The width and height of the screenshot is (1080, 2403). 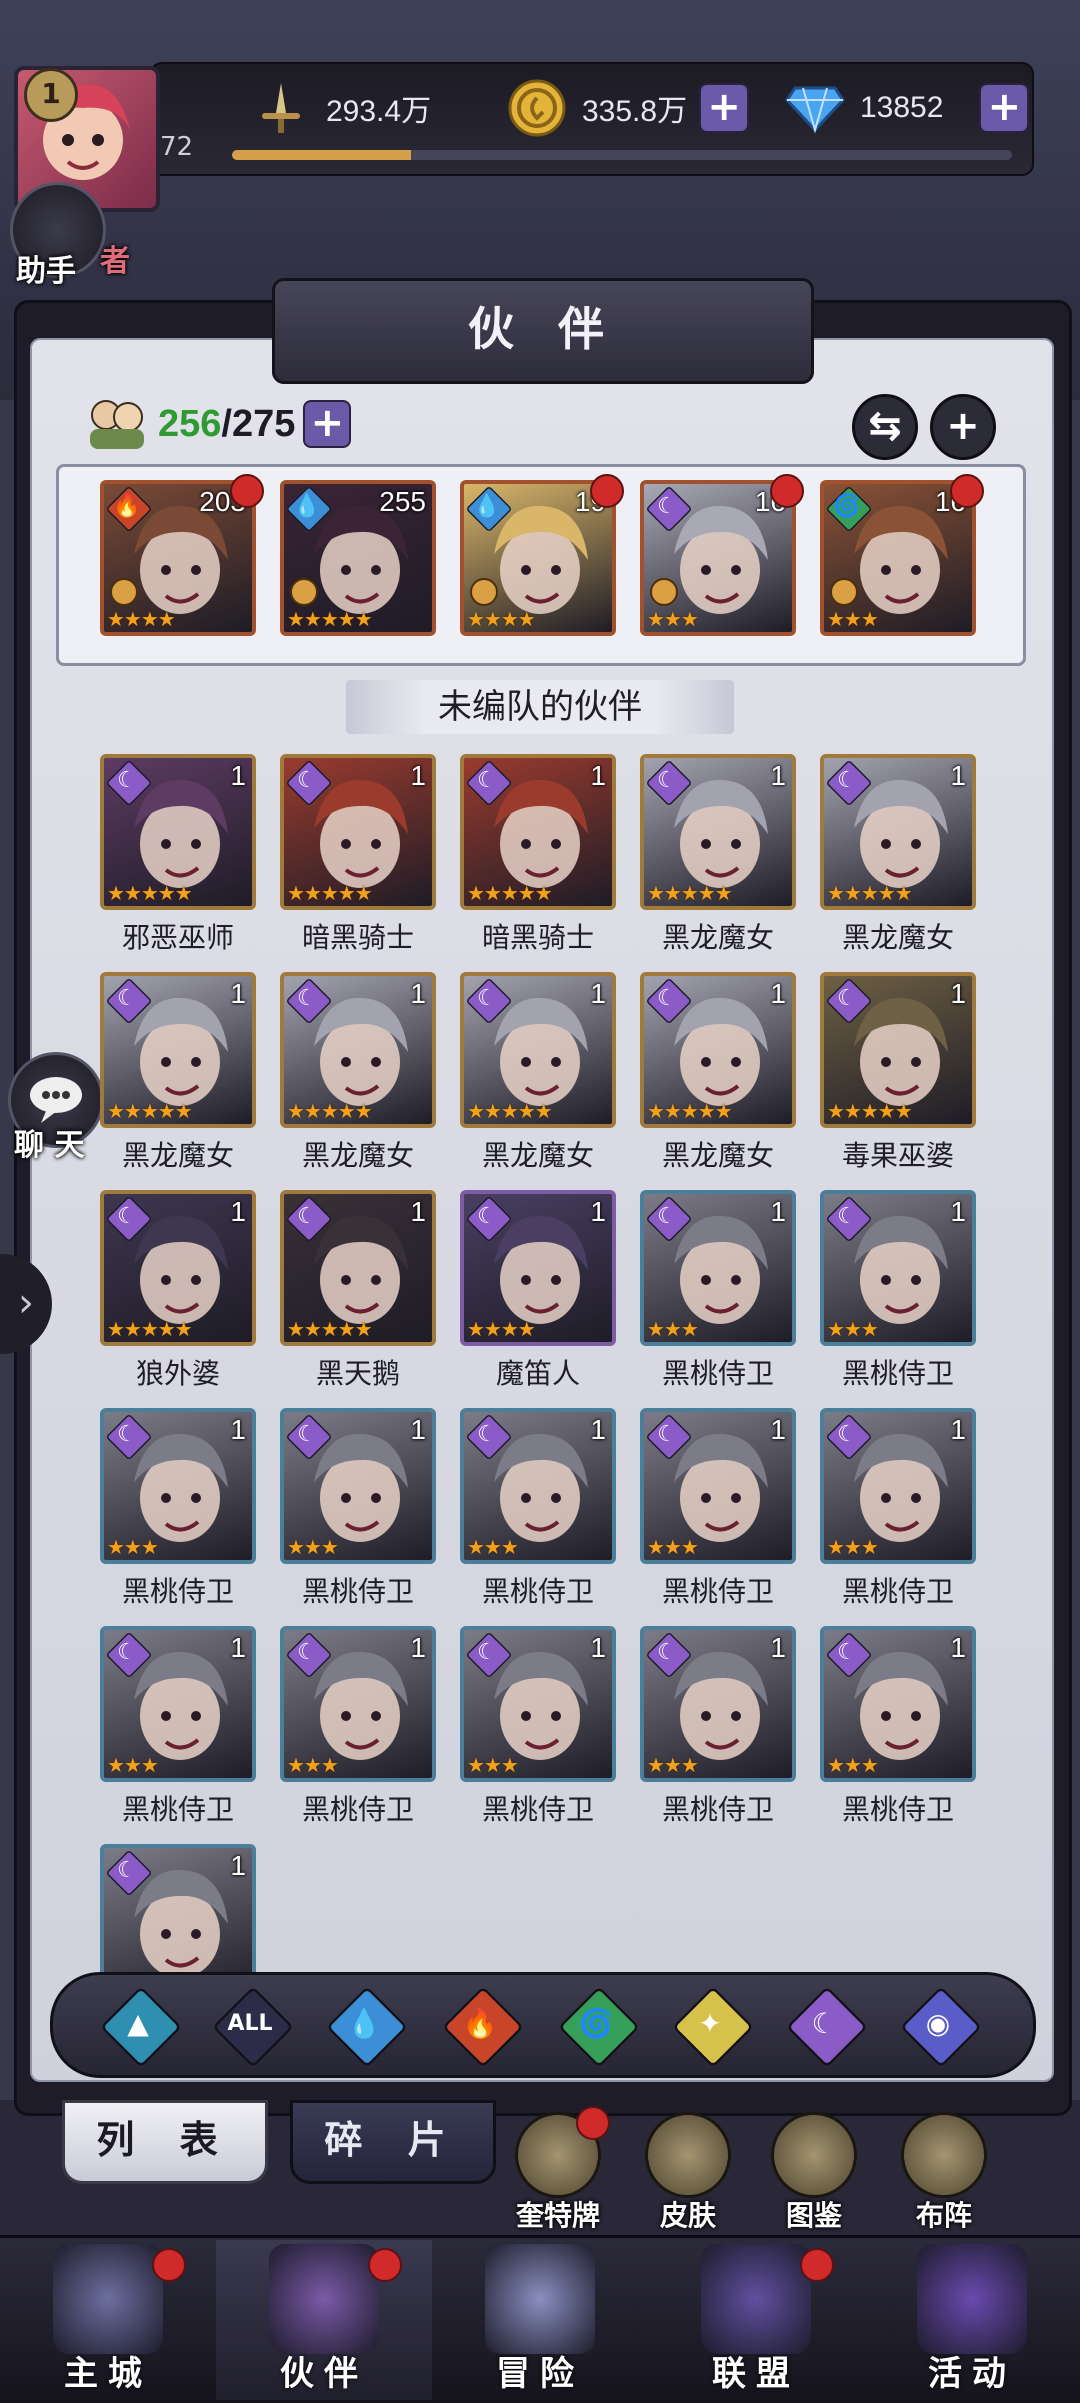 I want to click on tool-label: 皮肤, so click(x=687, y=2215).